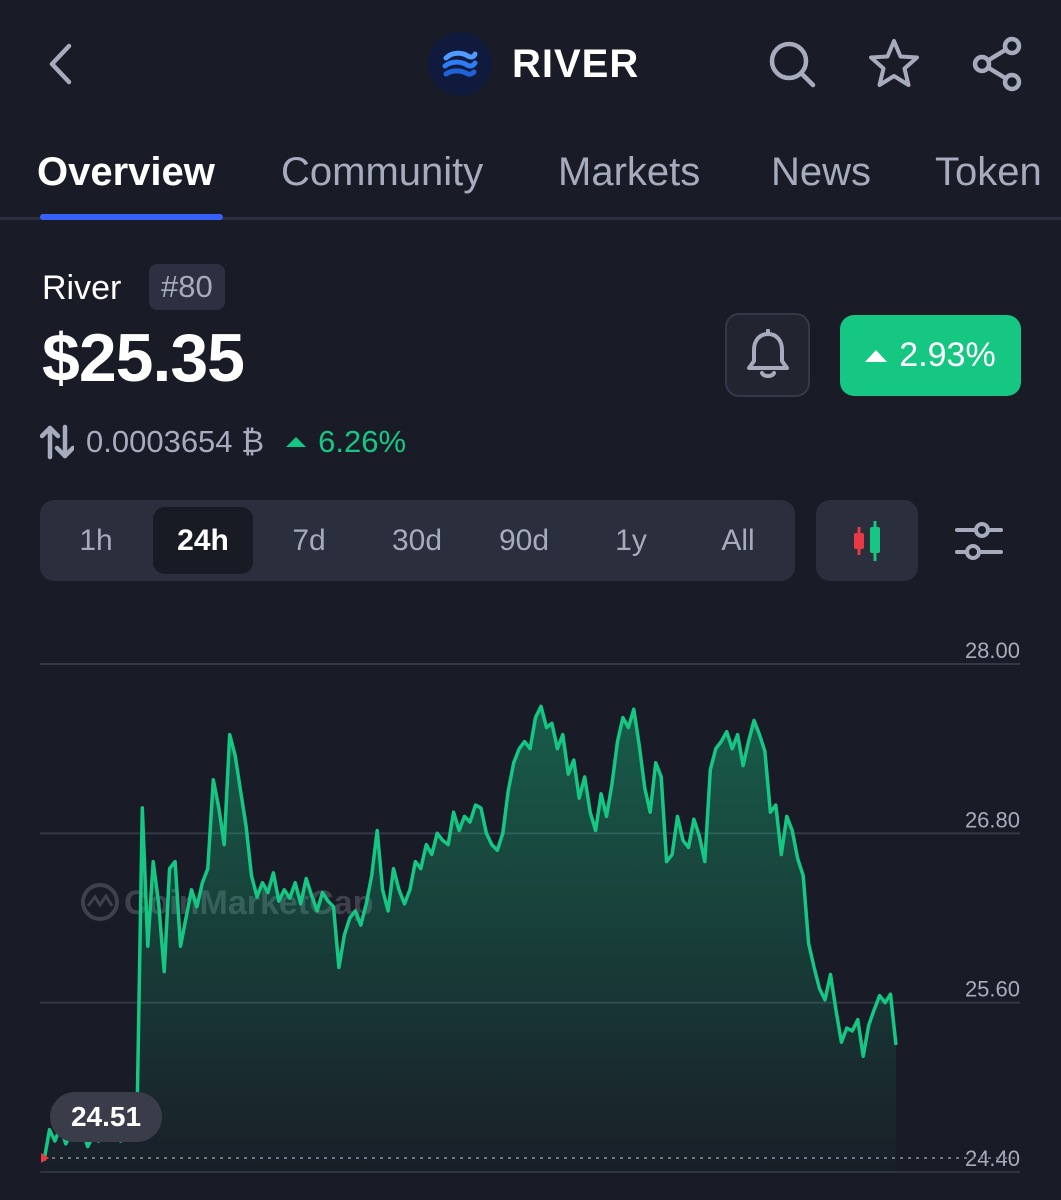 The height and width of the screenshot is (1200, 1061). I want to click on tab-markets: Markets, so click(629, 172).